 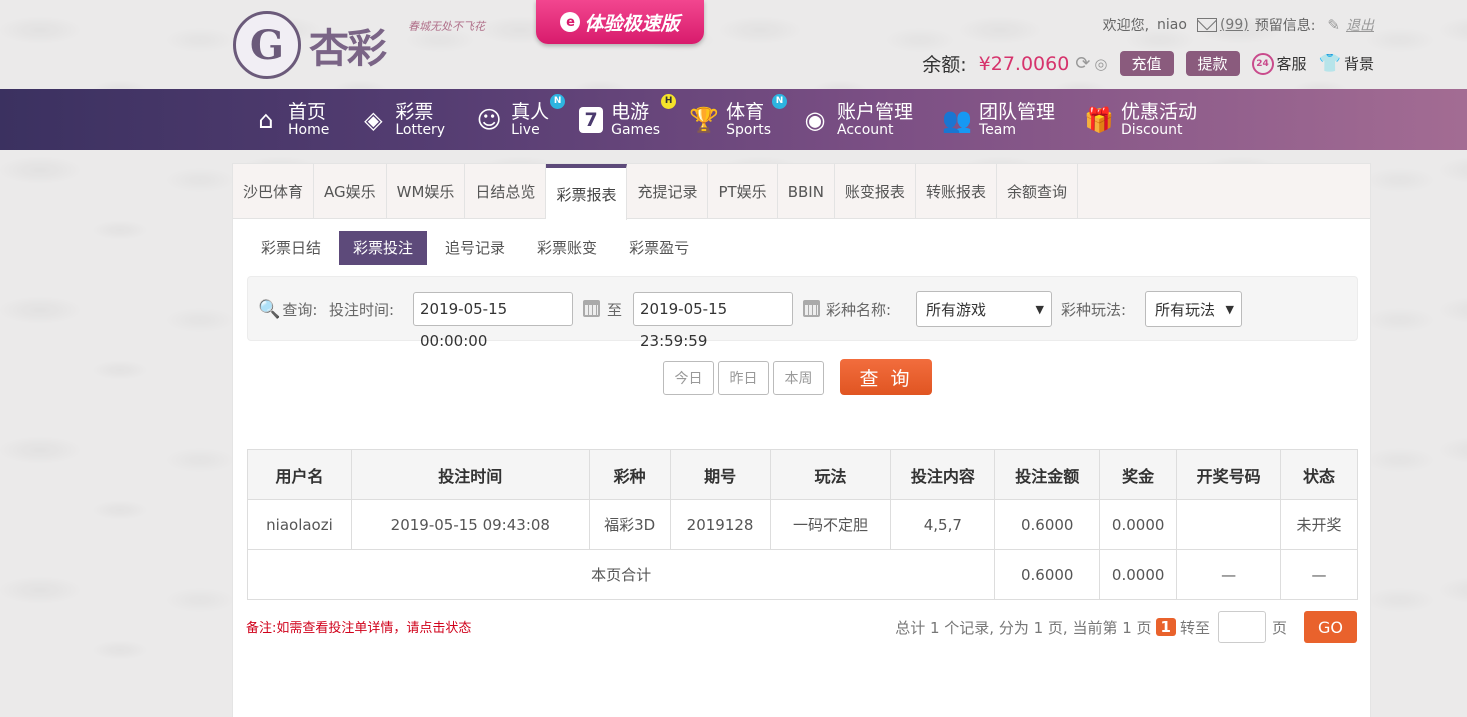 I want to click on background-link: 👕 背景, so click(x=1346, y=63).